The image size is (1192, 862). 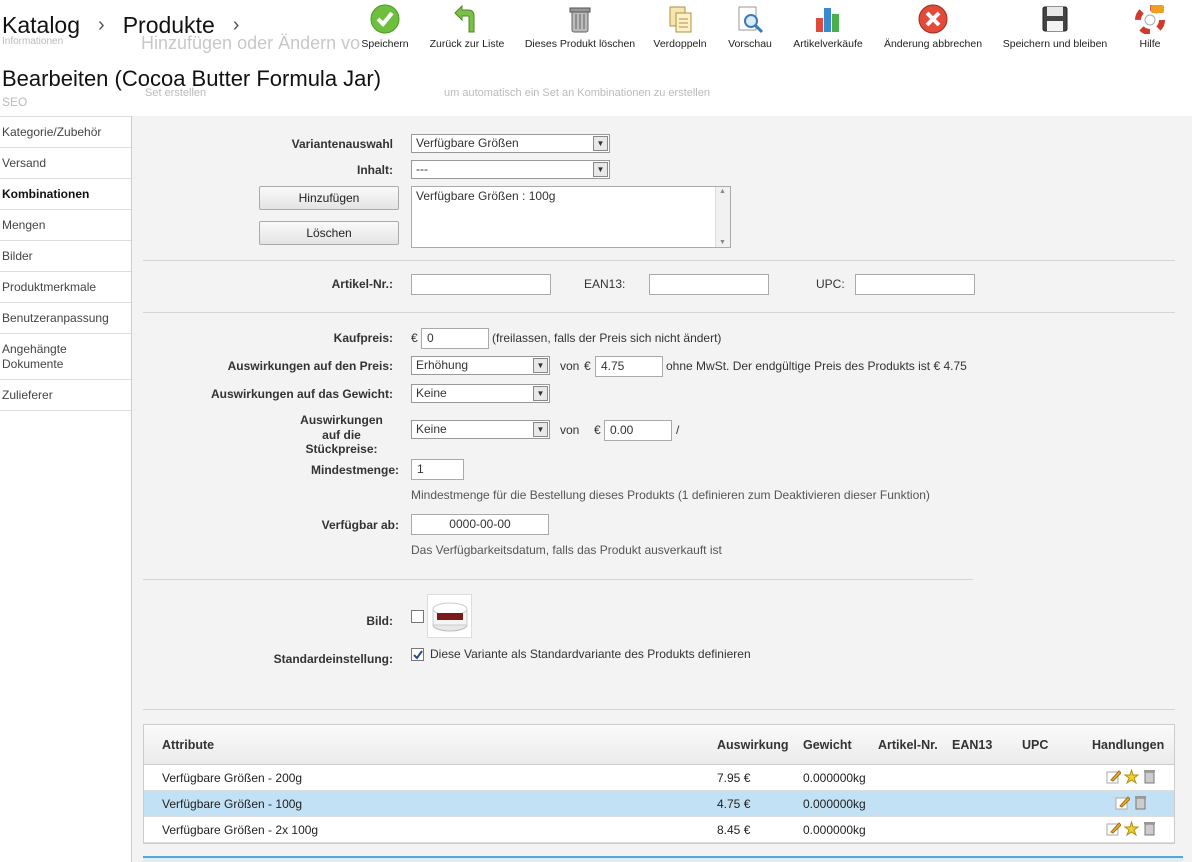 I want to click on variant-label: Variantenauswahl, so click(x=342, y=144).